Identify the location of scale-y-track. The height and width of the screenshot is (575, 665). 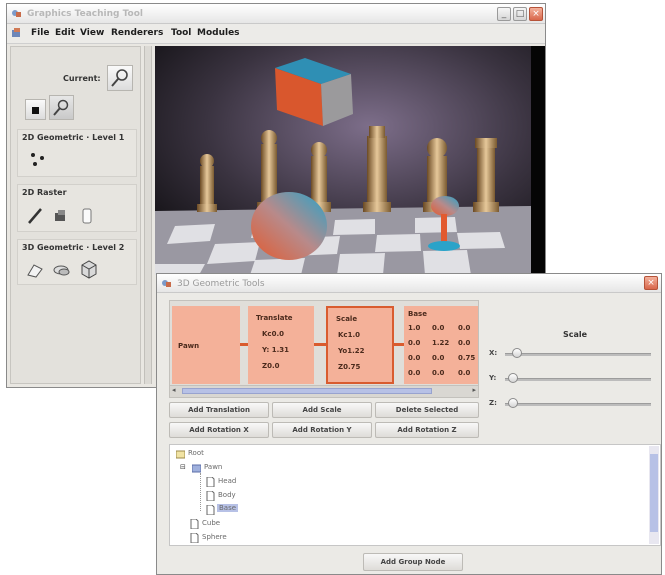
(578, 379).